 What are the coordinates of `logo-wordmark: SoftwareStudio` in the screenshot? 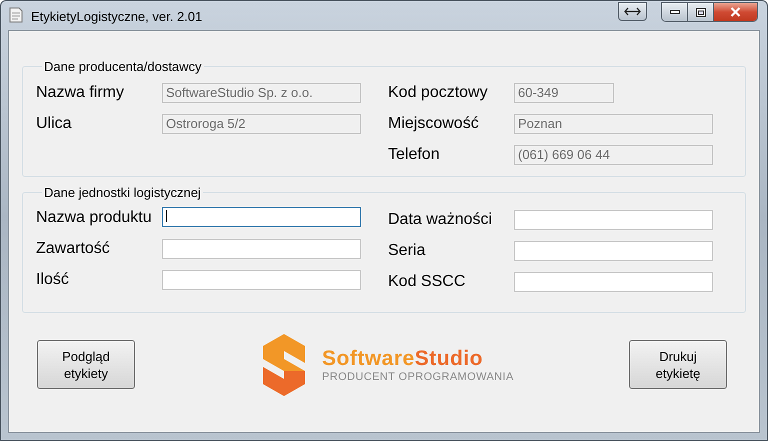 It's located at (403, 358).